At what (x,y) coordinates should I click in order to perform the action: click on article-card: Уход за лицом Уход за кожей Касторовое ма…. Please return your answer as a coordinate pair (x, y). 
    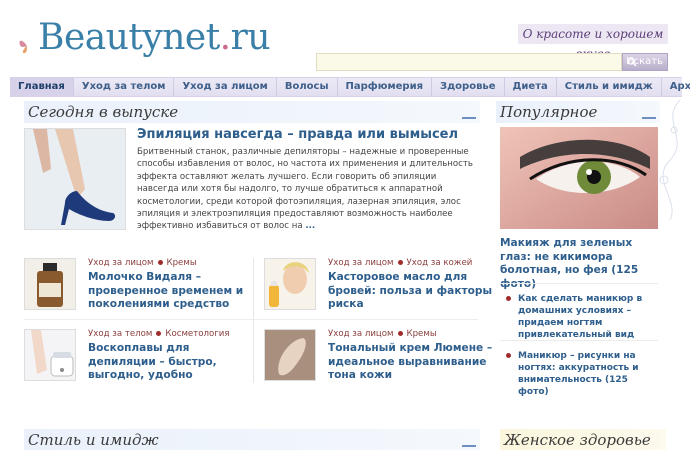
    Looking at the image, I should click on (378, 286).